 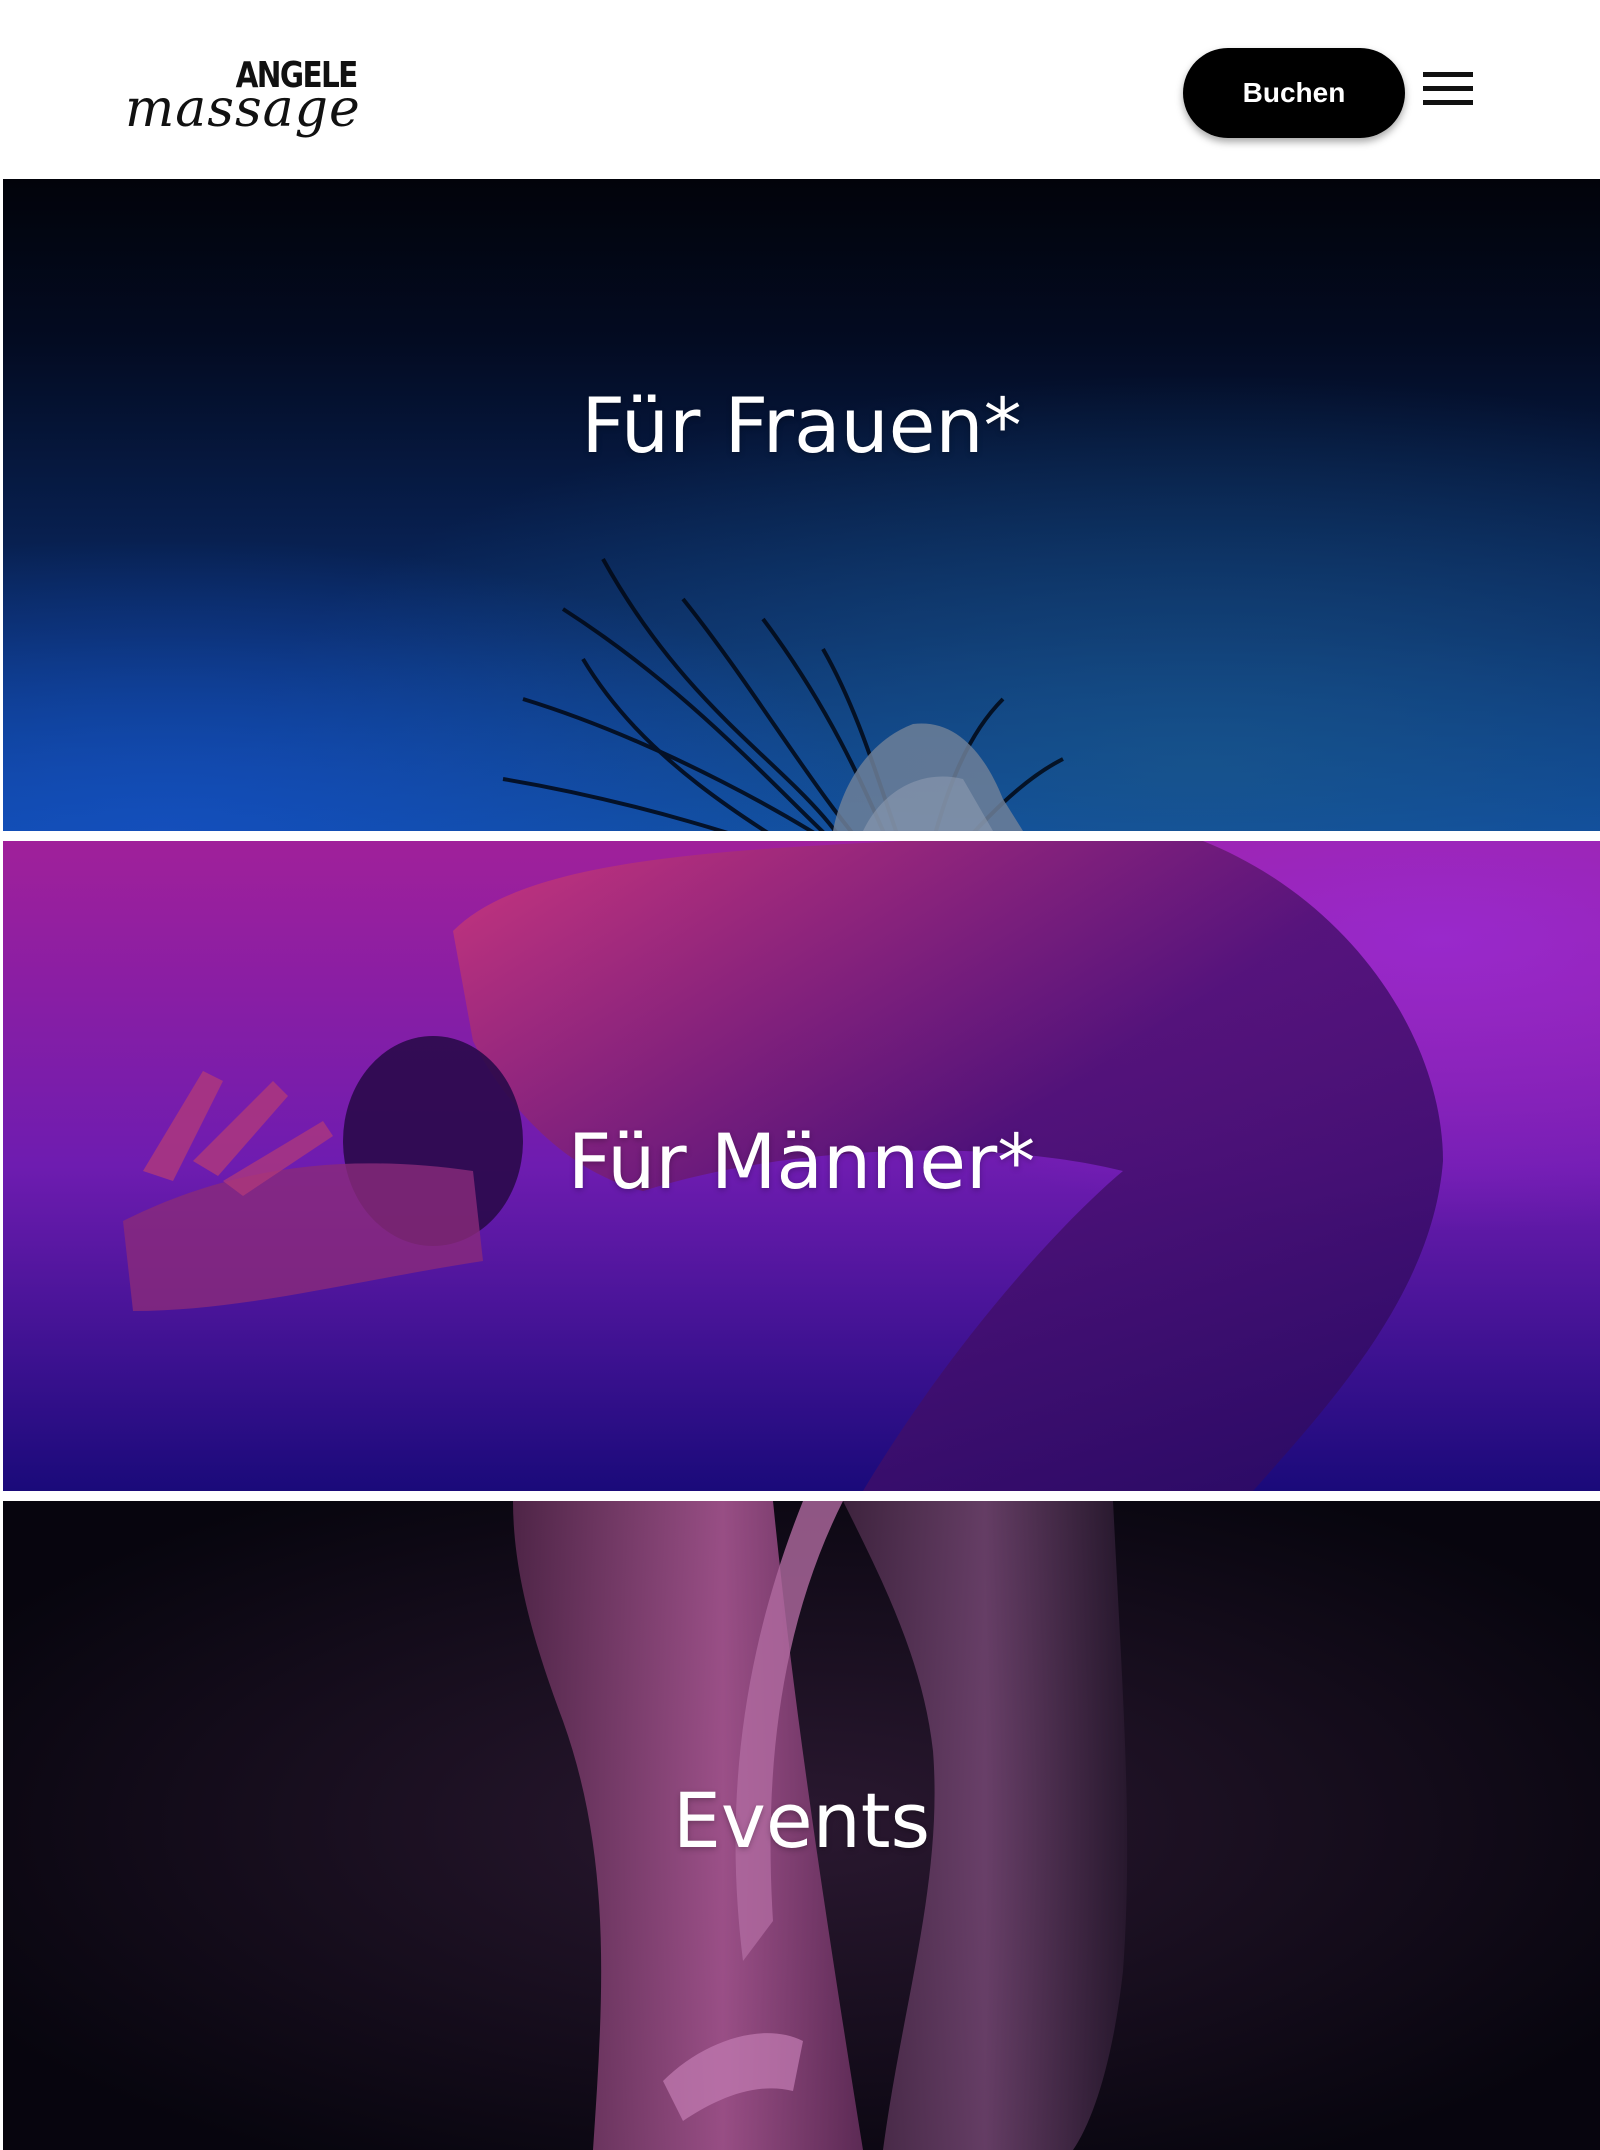 I want to click on site-header: ANGELE massage Buchen, so click(x=800, y=89).